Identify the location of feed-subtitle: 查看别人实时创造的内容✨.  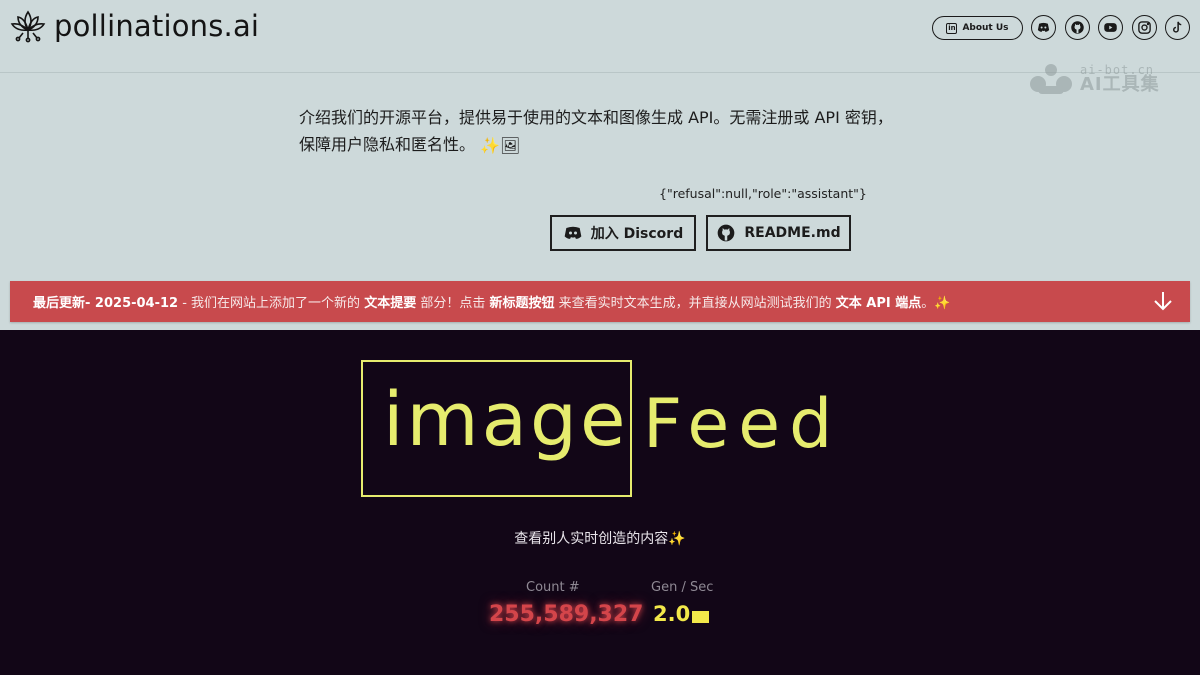
(600, 539).